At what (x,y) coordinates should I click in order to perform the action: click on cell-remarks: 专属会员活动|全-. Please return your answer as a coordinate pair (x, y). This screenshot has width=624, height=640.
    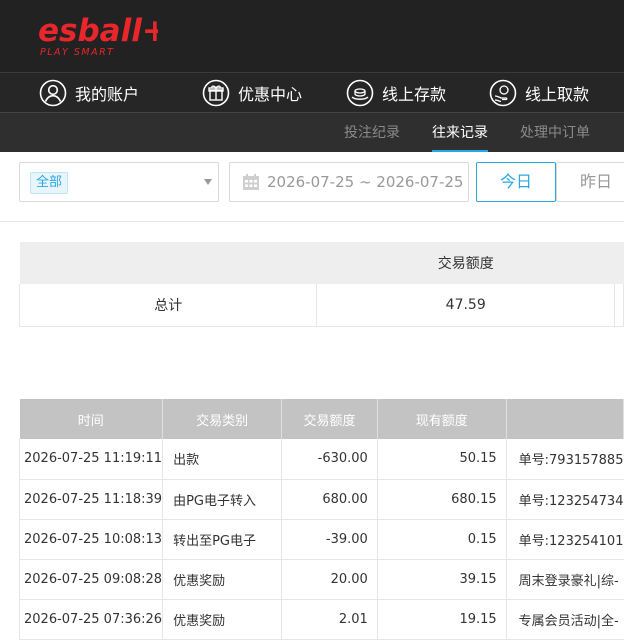
    Looking at the image, I should click on (565, 619).